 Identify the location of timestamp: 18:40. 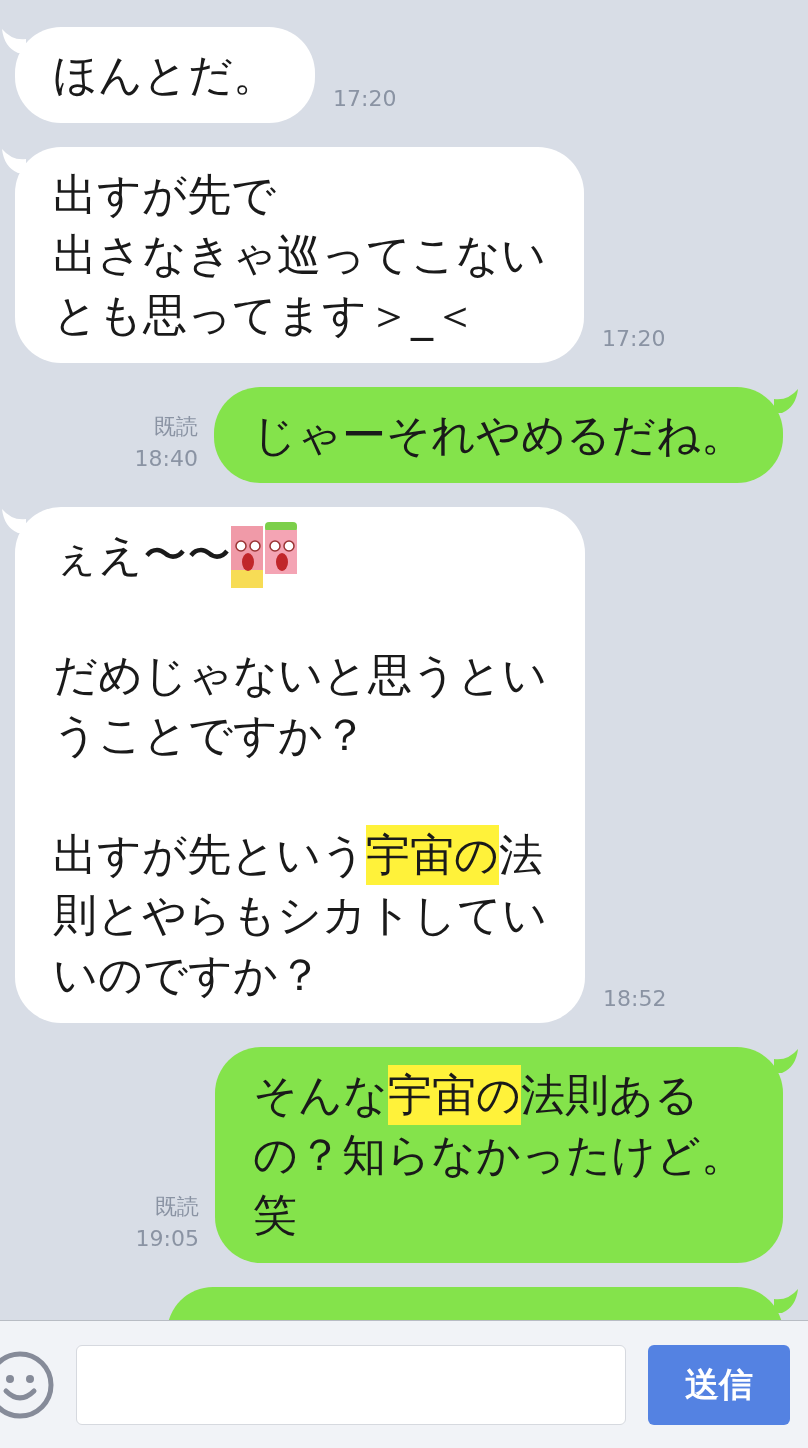
(166, 459).